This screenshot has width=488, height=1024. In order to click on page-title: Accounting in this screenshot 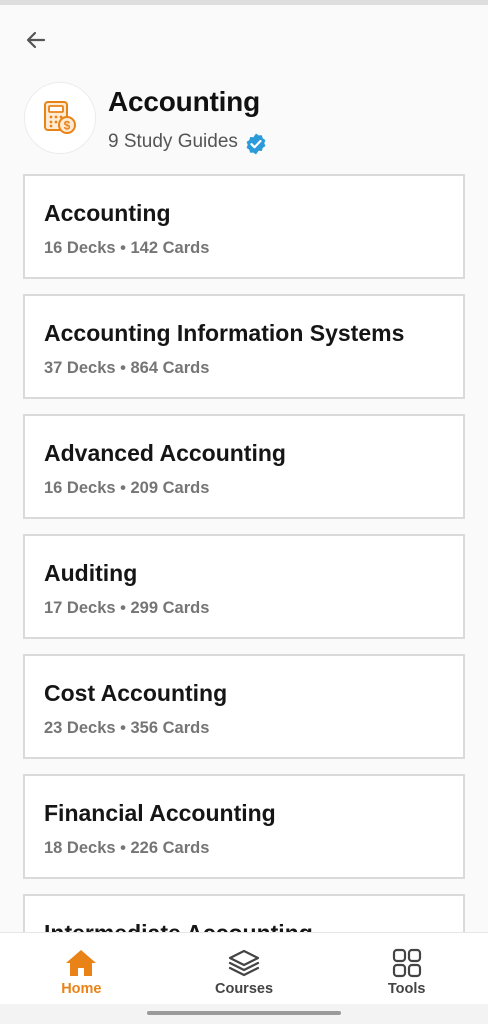, I will do `click(184, 101)`.